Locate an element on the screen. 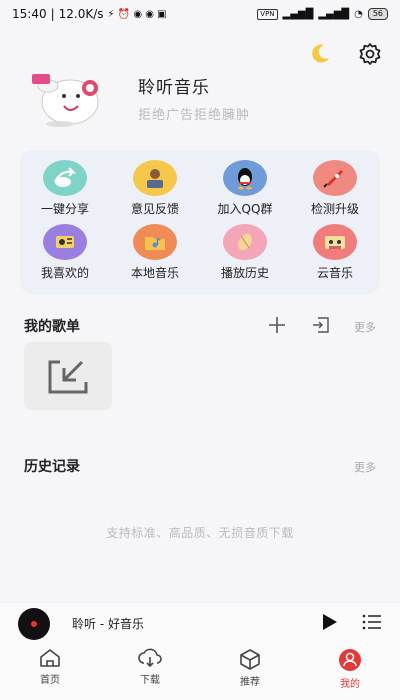  tab-download: 下载 is located at coordinates (150, 672).